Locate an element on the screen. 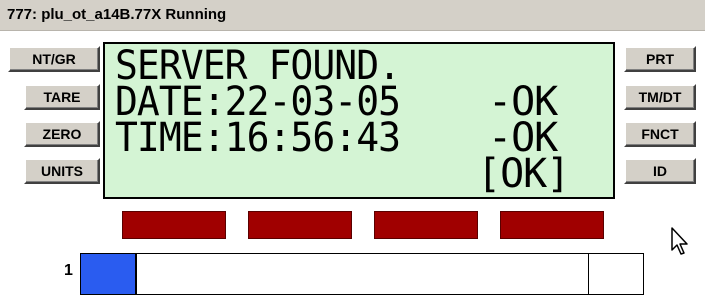 This screenshot has height=295, width=705. progress-bar-fill is located at coordinates (109, 274).